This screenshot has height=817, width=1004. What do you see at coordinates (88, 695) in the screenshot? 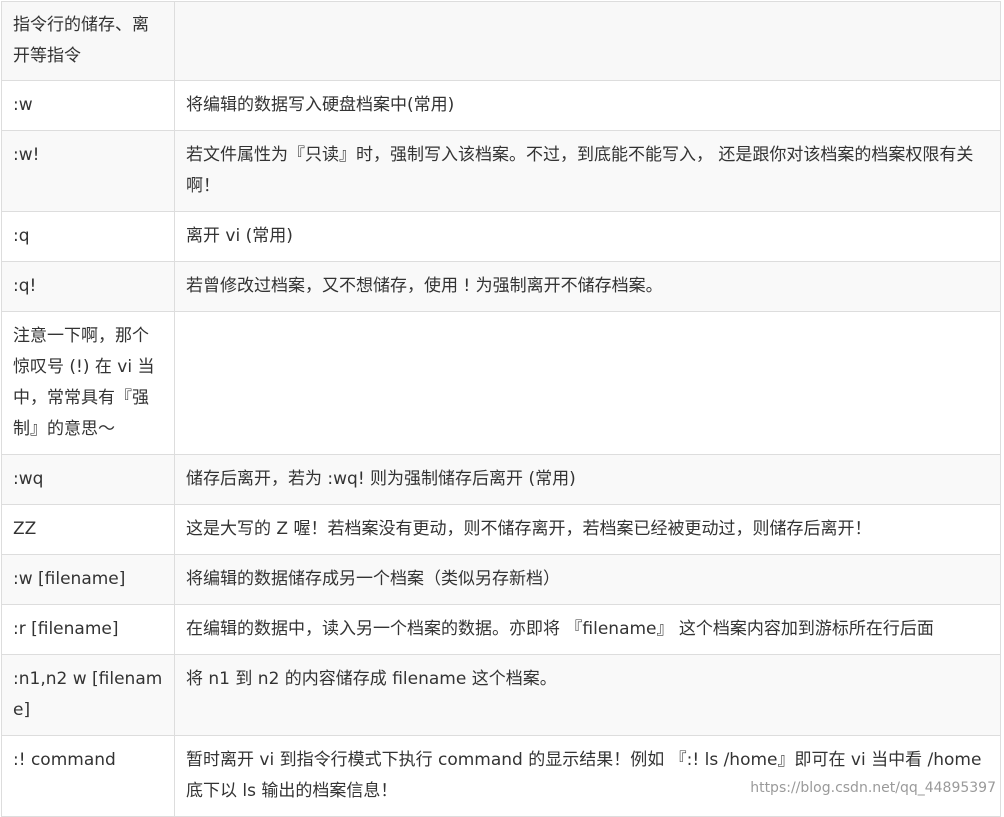
I see `command-cell: :n1,n2 w [filename]` at bounding box center [88, 695].